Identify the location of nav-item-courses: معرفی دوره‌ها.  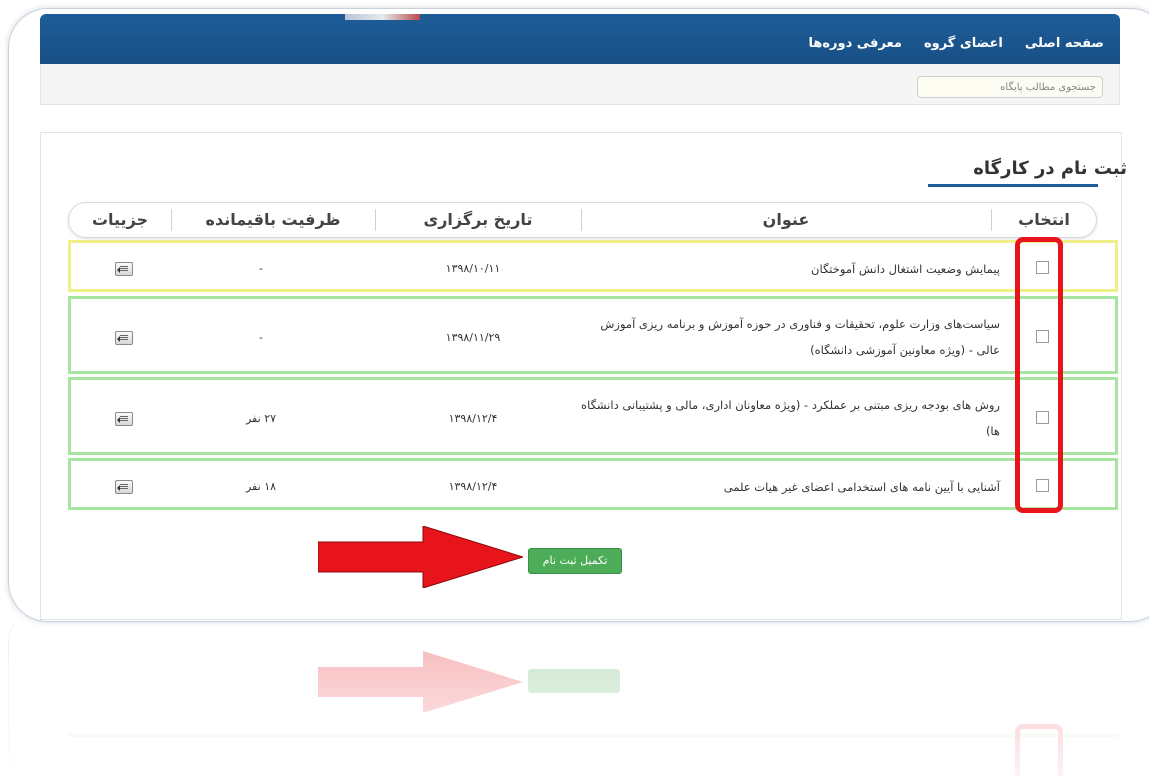
(854, 43).